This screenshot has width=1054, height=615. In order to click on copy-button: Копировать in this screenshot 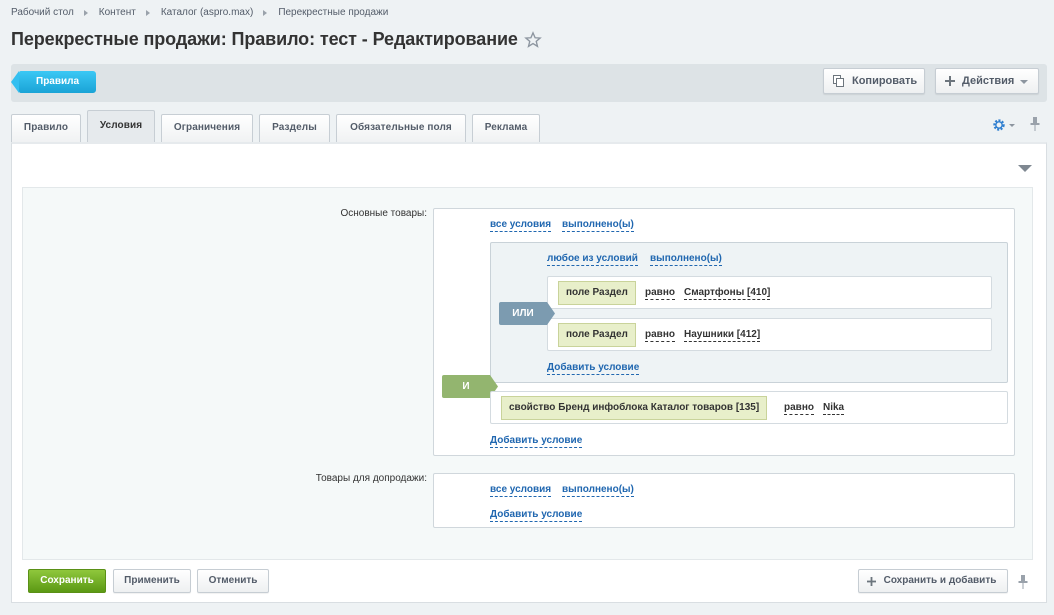, I will do `click(874, 81)`.